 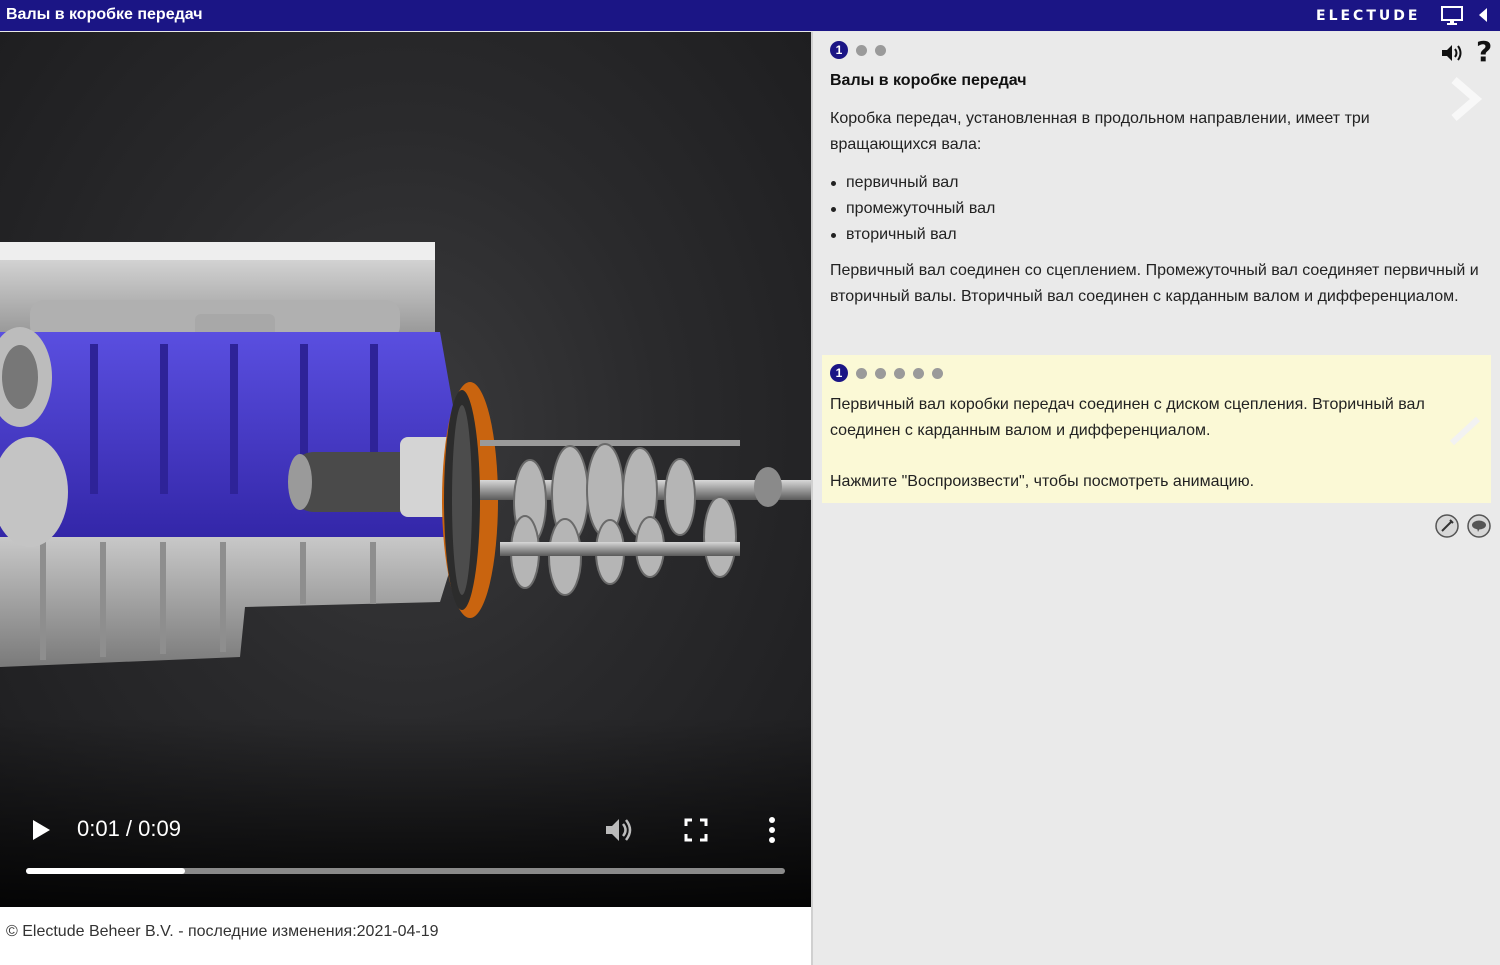 I want to click on list-item: вторичный вал, so click(x=912, y=235).